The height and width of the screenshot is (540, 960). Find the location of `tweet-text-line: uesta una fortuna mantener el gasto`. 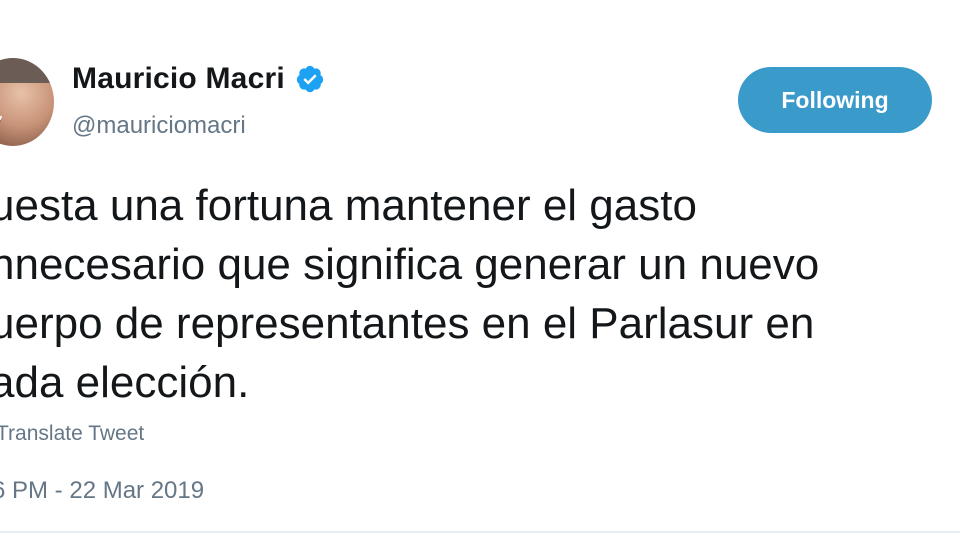

tweet-text-line: uesta una fortuna mantener el gasto is located at coordinates (348, 205).